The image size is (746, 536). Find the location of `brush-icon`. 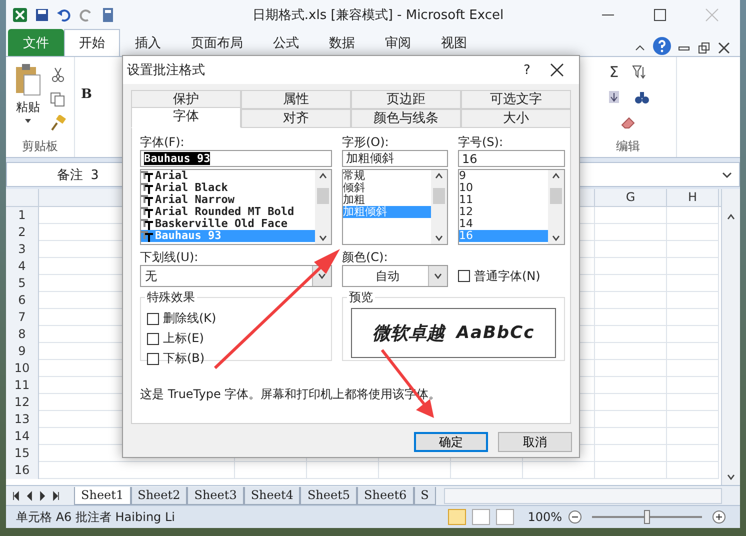

brush-icon is located at coordinates (58, 123).